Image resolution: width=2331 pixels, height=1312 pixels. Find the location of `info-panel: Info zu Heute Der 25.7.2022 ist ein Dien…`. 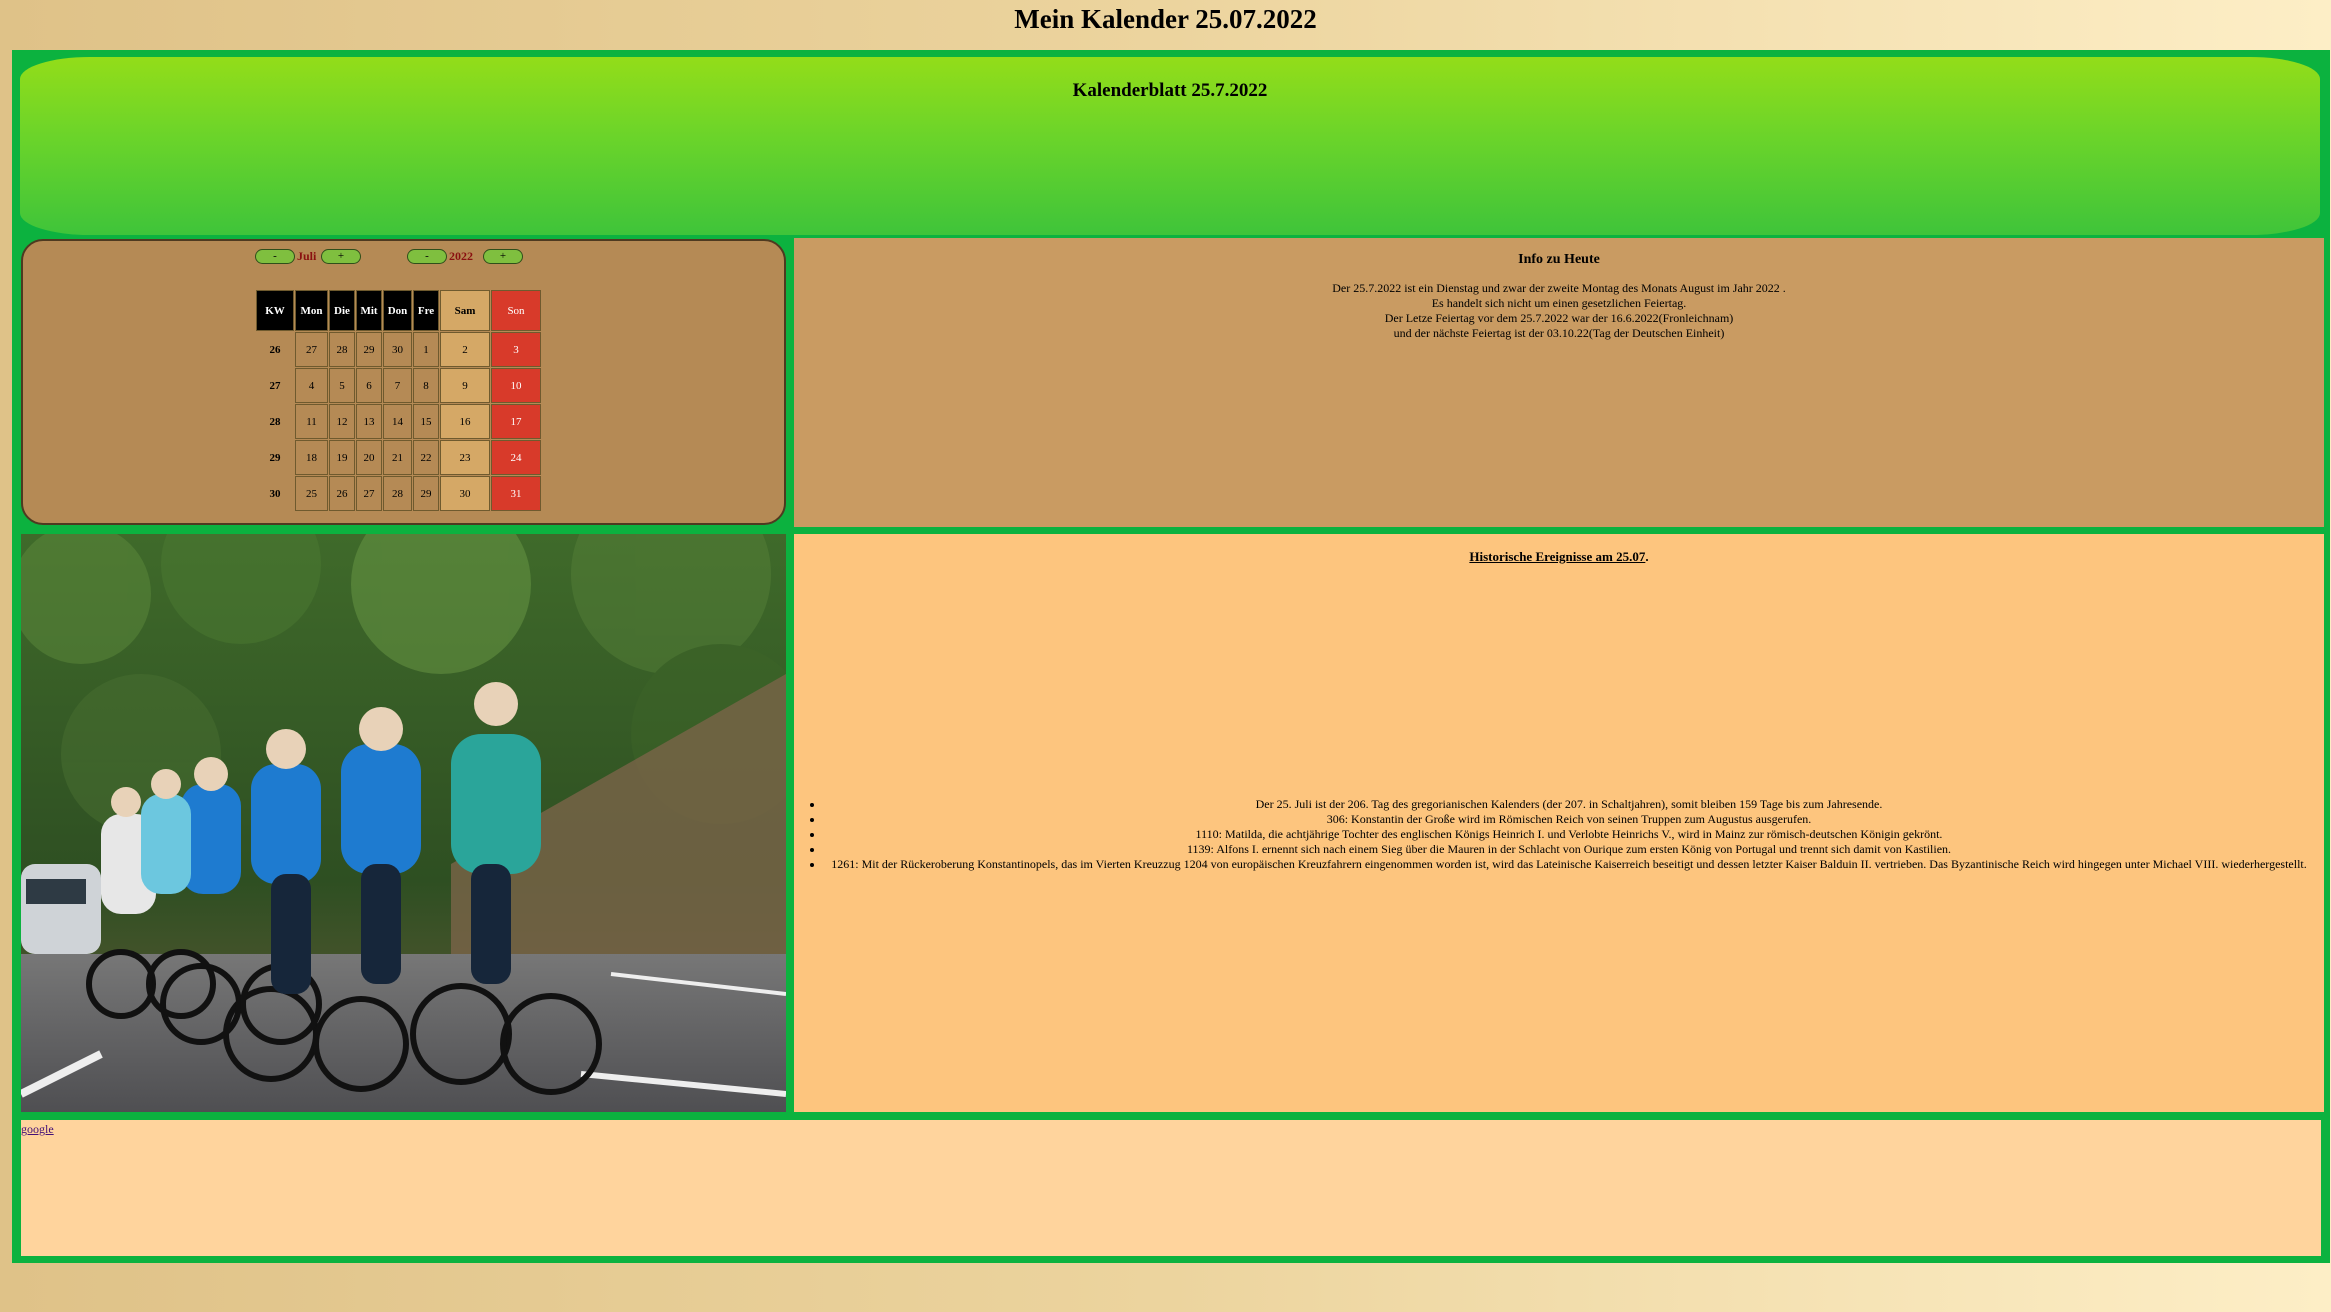

info-panel: Info zu Heute Der 25.7.2022 ist ein Dien… is located at coordinates (1559, 382).